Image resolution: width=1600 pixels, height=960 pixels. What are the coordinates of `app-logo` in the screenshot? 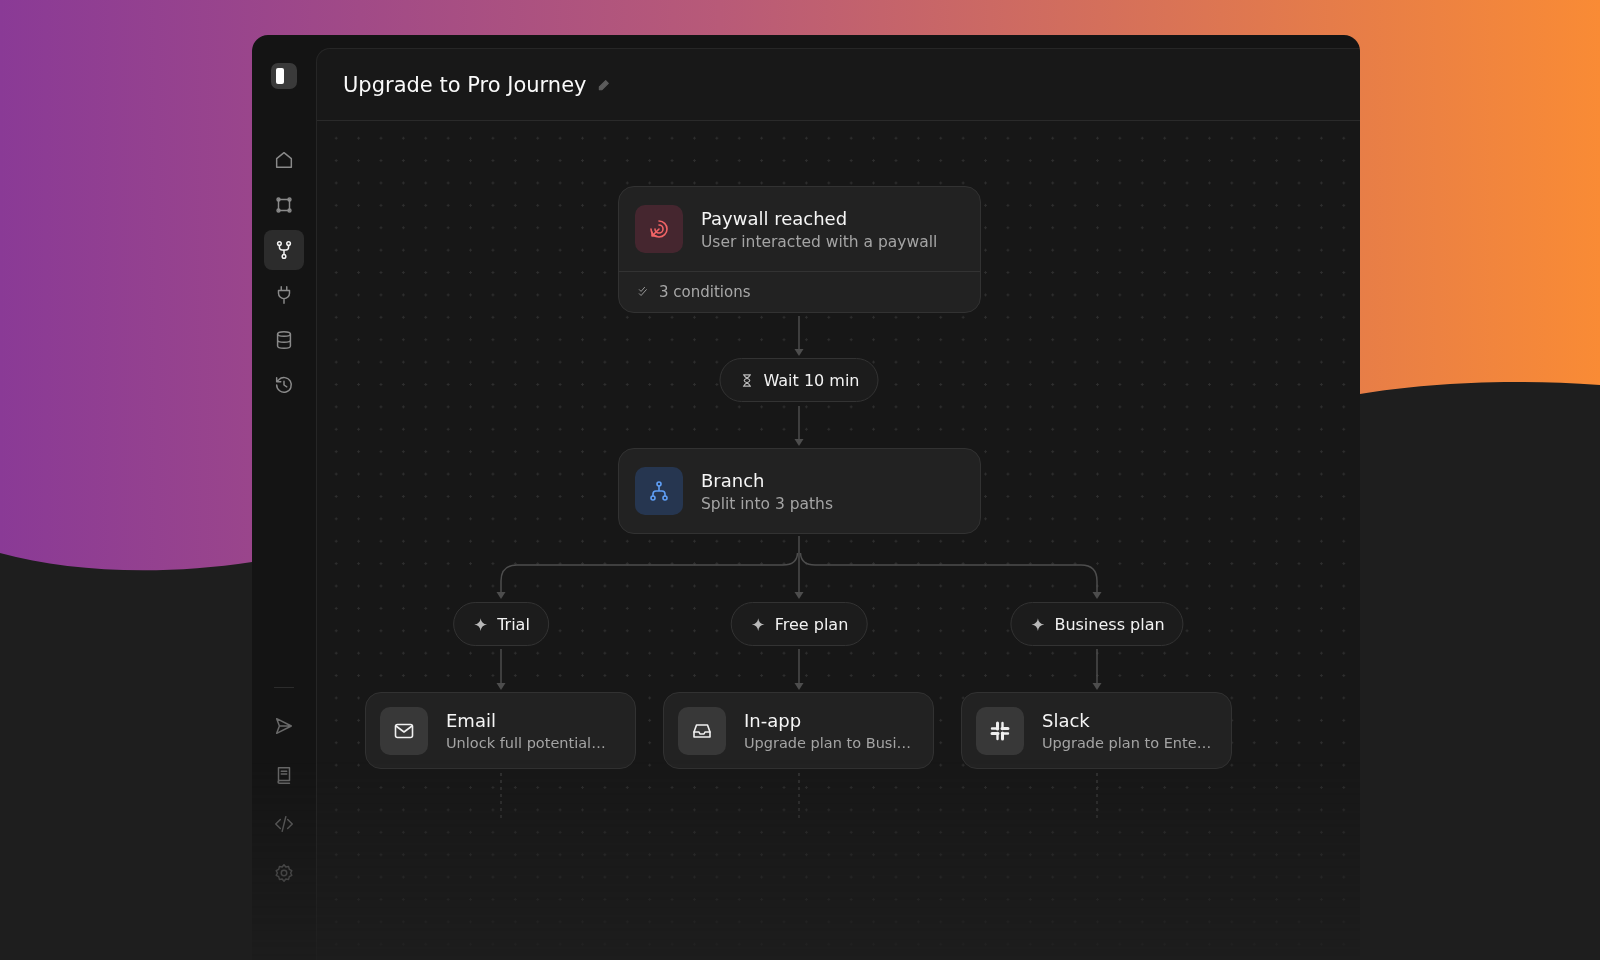 It's located at (284, 76).